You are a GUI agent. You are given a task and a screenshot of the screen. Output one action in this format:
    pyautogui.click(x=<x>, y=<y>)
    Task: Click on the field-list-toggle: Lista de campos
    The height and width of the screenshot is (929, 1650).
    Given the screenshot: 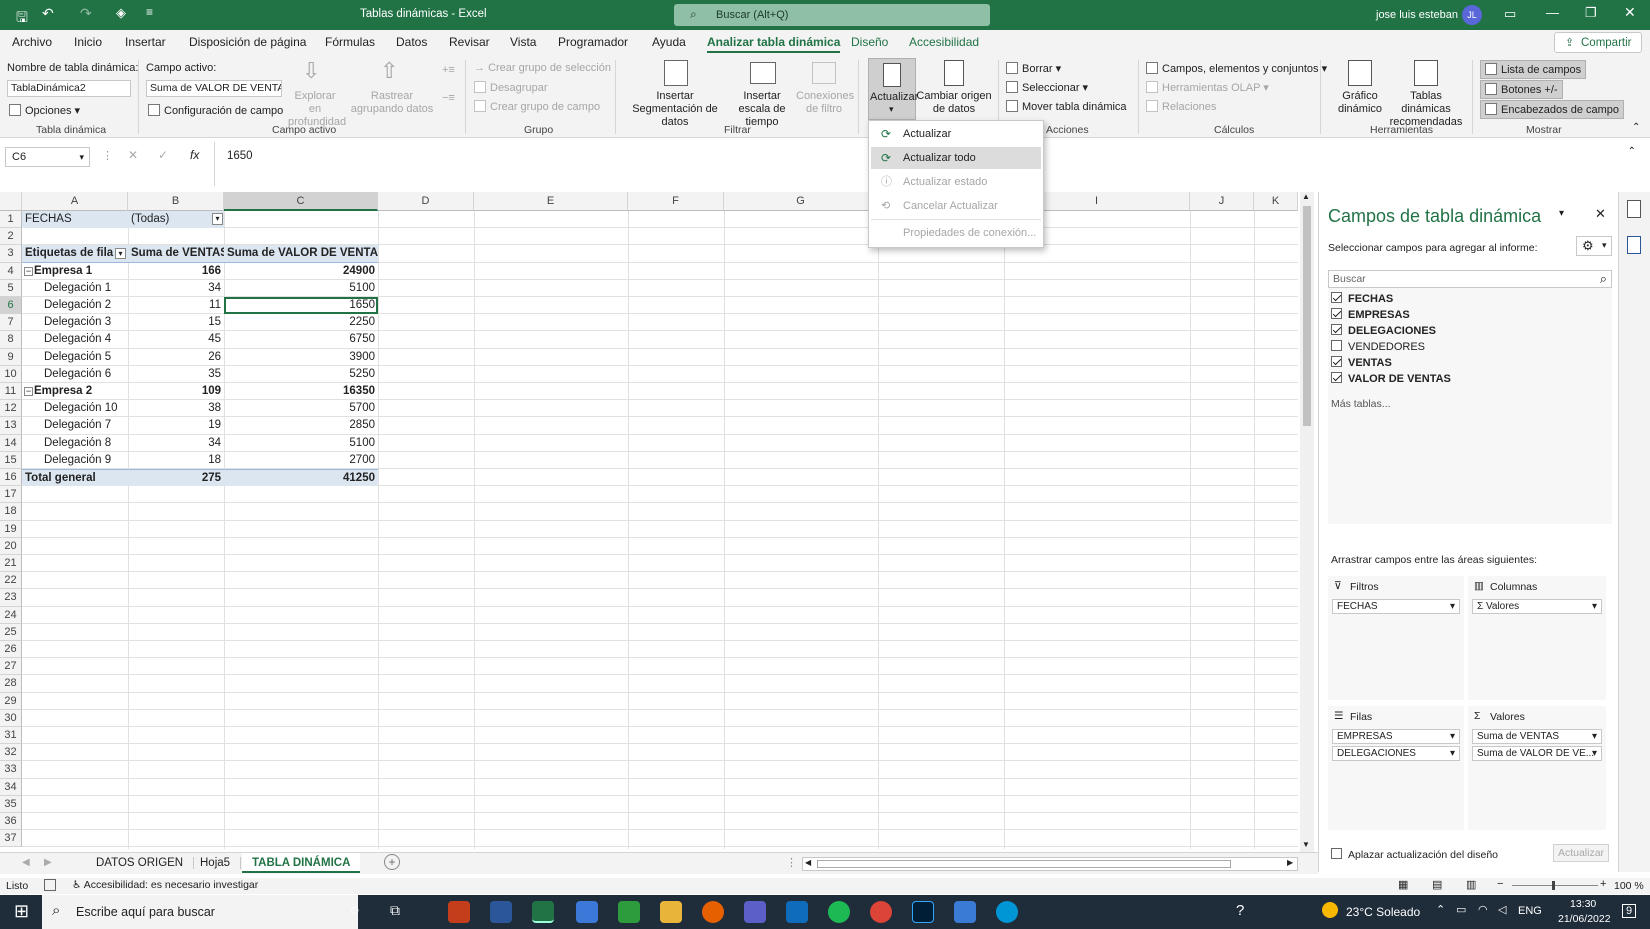 What is the action you would take?
    pyautogui.click(x=1533, y=69)
    